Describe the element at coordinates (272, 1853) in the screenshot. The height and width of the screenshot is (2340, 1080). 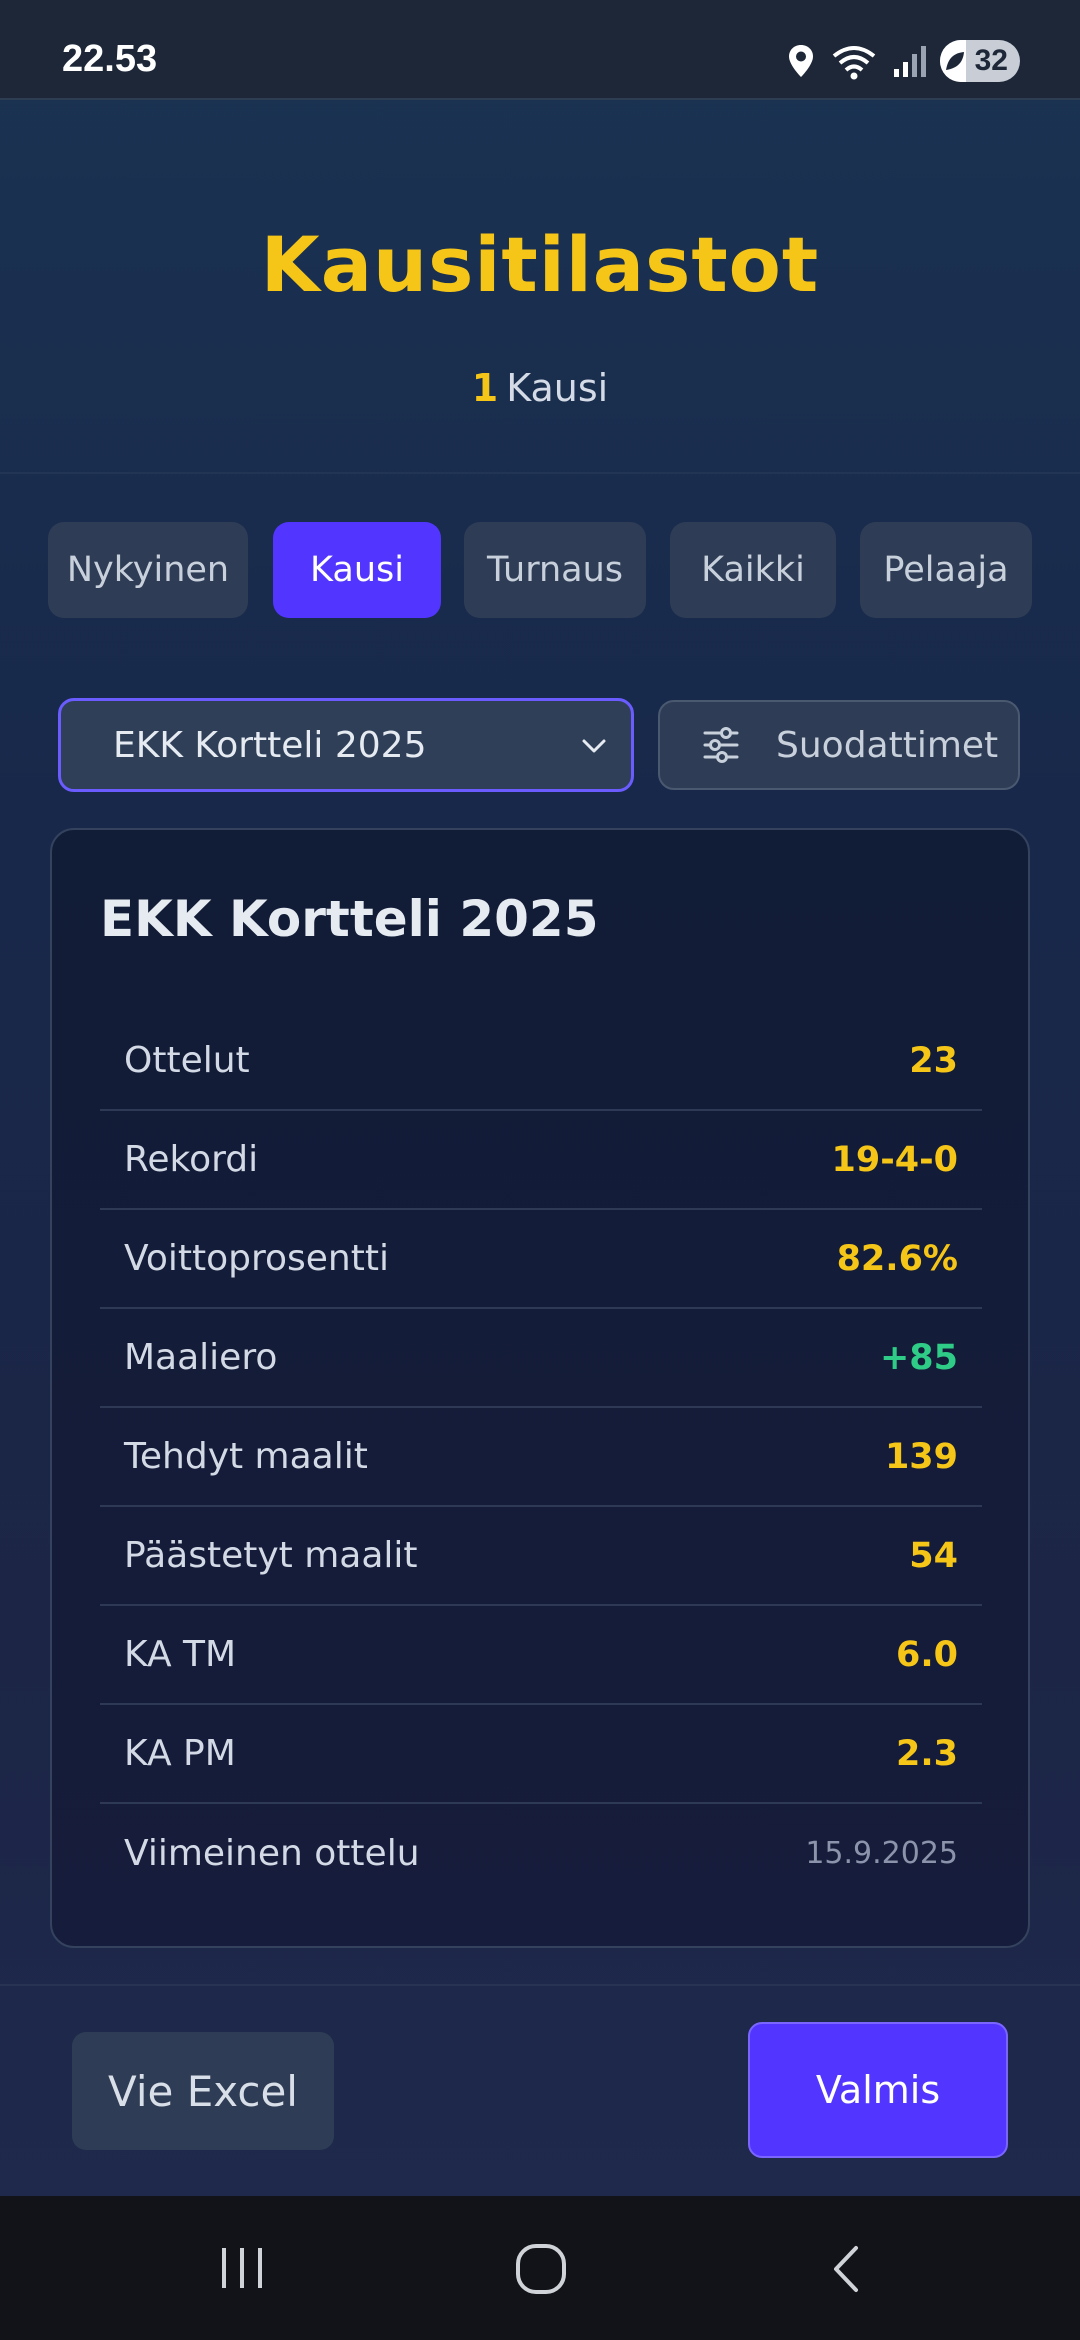
I see `stat-label: Viimeinen ottelu` at that location.